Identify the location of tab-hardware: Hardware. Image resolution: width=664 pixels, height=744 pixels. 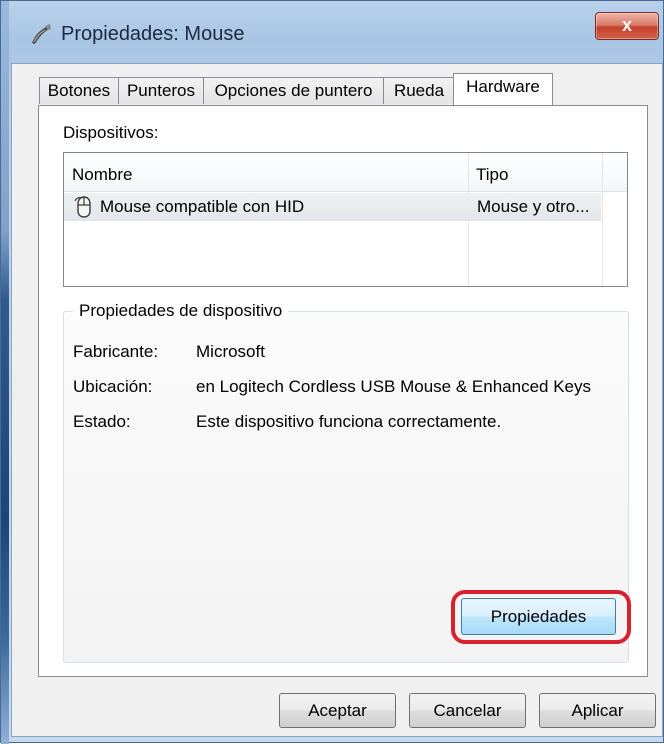
(503, 89).